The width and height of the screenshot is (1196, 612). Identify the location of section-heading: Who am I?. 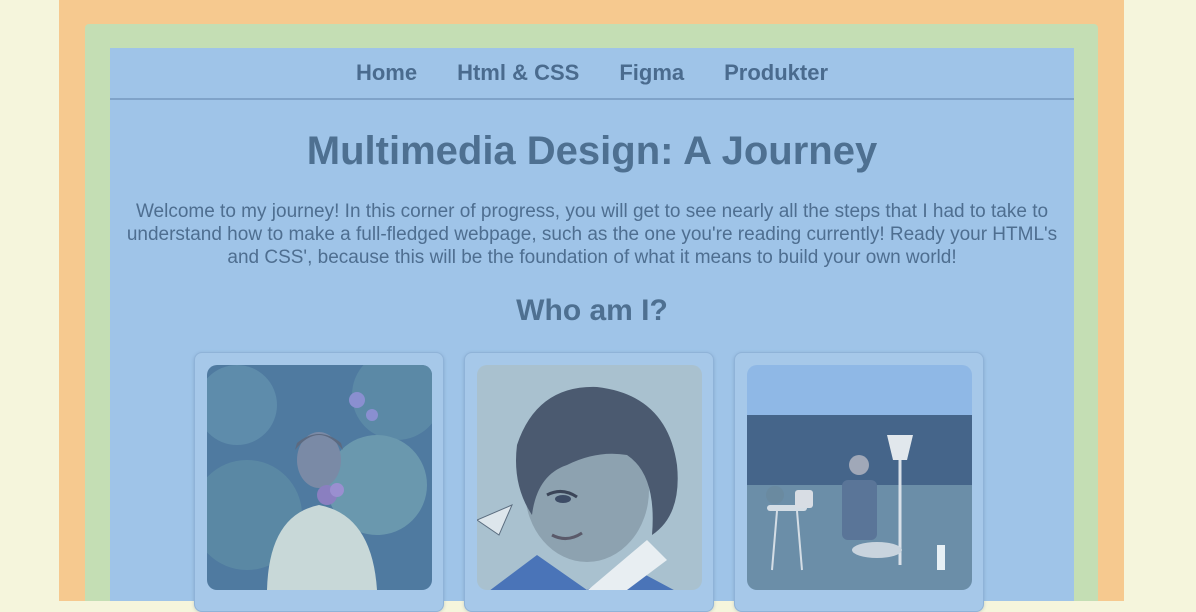
(592, 310).